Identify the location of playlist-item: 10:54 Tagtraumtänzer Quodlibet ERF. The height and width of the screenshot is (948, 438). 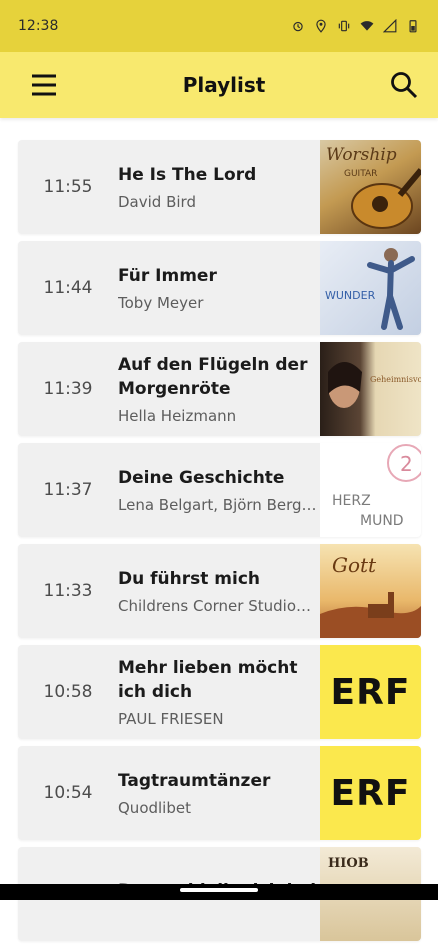
(219, 793).